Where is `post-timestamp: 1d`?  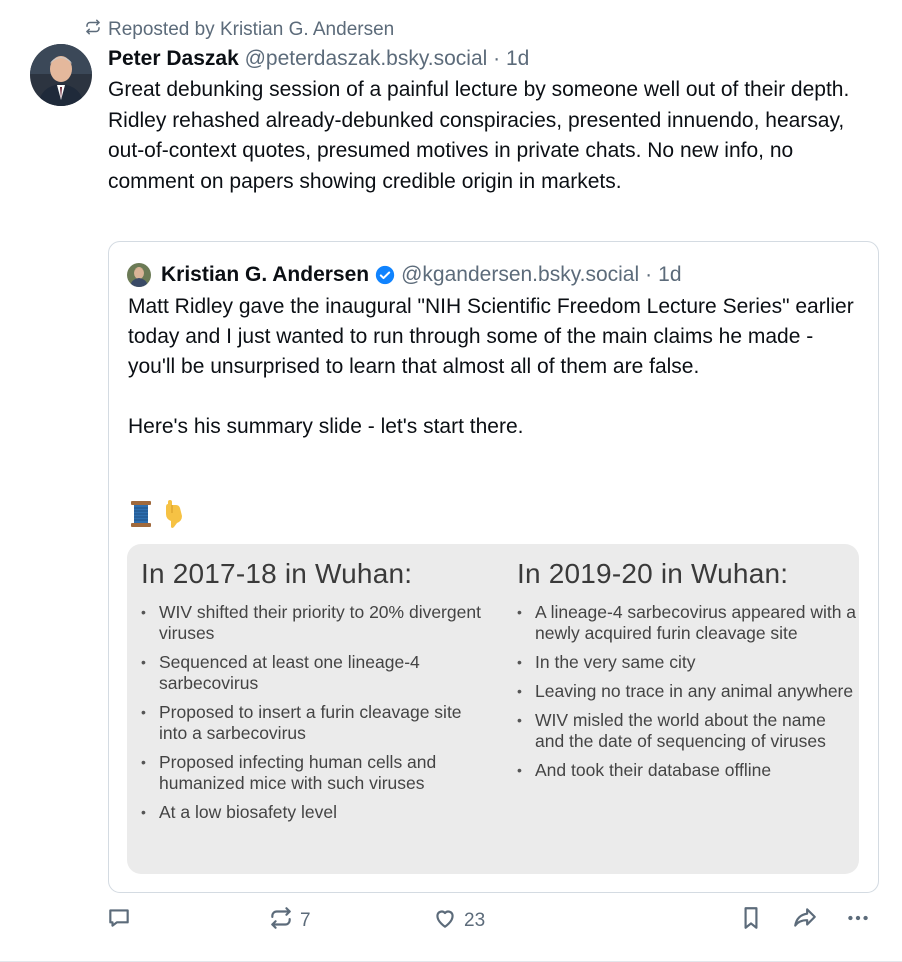 post-timestamp: 1d is located at coordinates (517, 58).